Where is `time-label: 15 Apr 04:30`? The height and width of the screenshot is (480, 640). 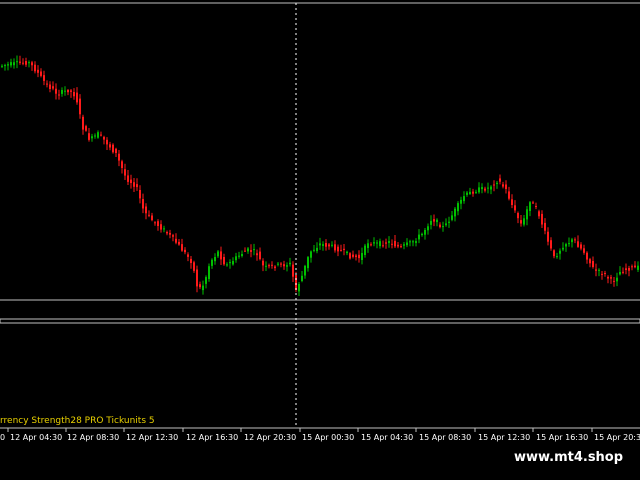
time-label: 15 Apr 04:30 is located at coordinates (387, 437).